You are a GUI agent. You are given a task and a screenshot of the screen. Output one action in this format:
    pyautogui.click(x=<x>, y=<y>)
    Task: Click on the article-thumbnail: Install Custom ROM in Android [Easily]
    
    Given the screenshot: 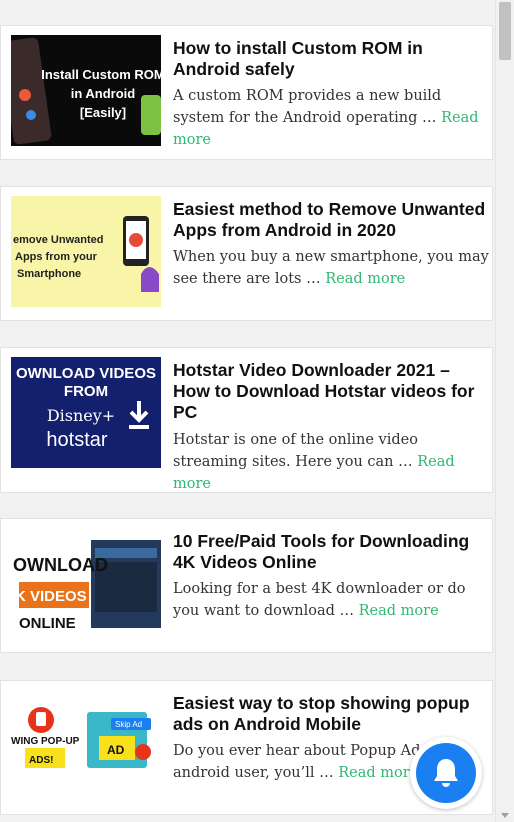 What is the action you would take?
    pyautogui.click(x=86, y=90)
    